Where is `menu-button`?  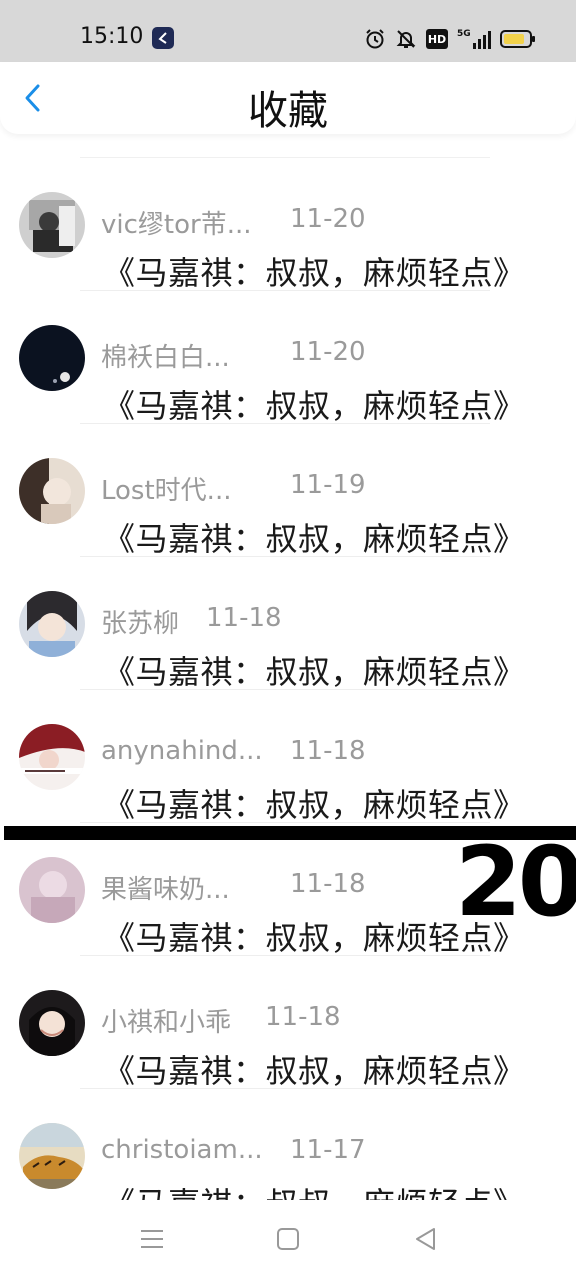
menu-button is located at coordinates (152, 1239).